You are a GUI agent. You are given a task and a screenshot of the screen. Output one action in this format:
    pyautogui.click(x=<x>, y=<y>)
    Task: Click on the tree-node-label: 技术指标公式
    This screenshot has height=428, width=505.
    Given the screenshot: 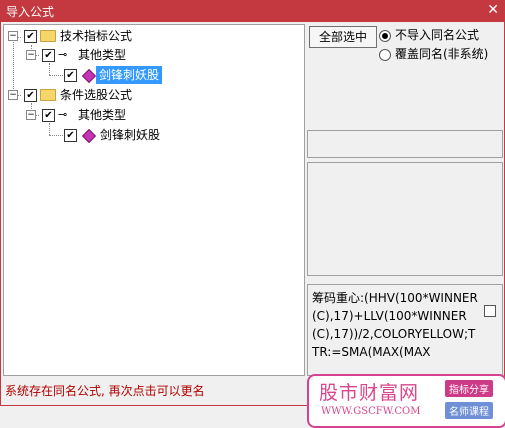 What is the action you would take?
    pyautogui.click(x=96, y=36)
    